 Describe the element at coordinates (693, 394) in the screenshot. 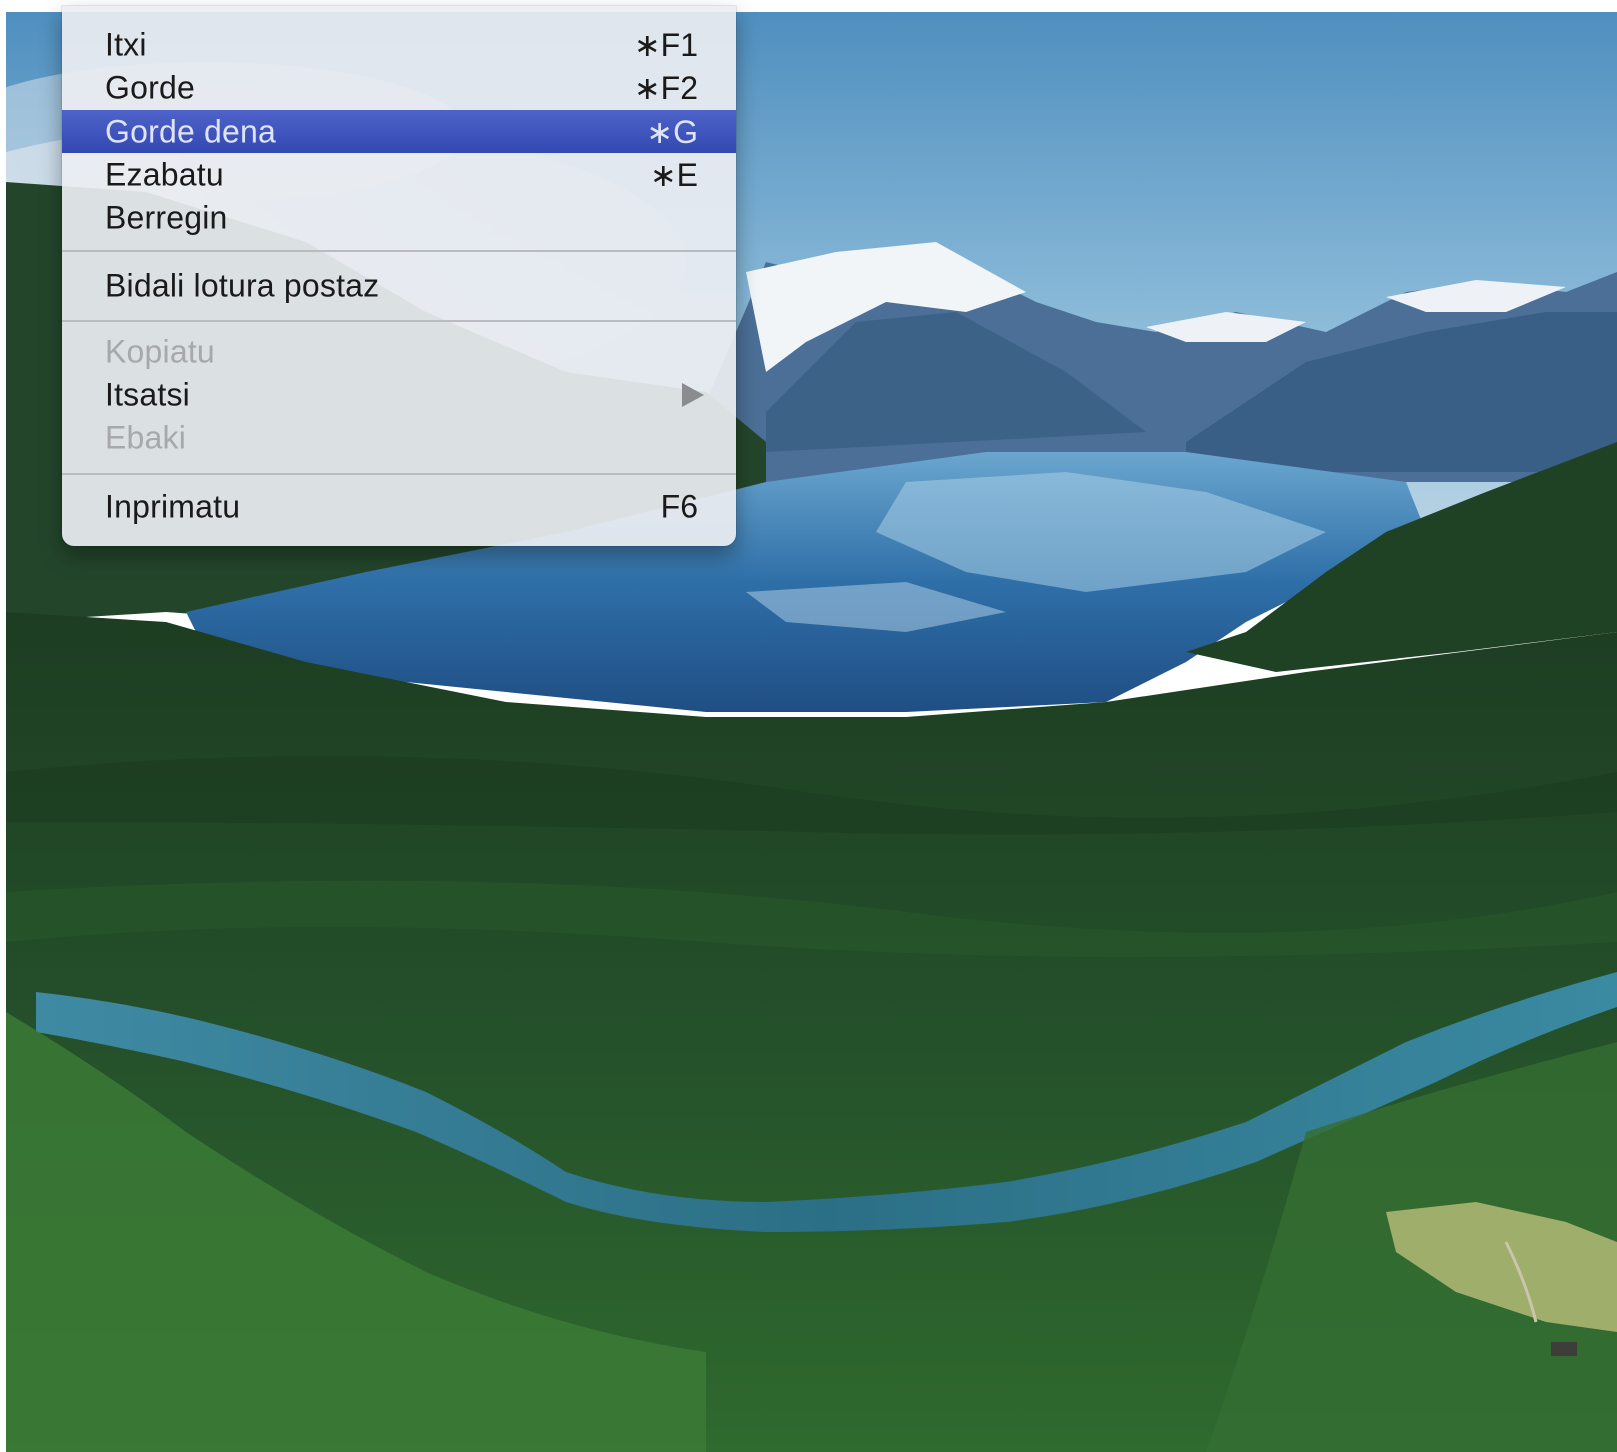

I see `triangle-right-icon` at that location.